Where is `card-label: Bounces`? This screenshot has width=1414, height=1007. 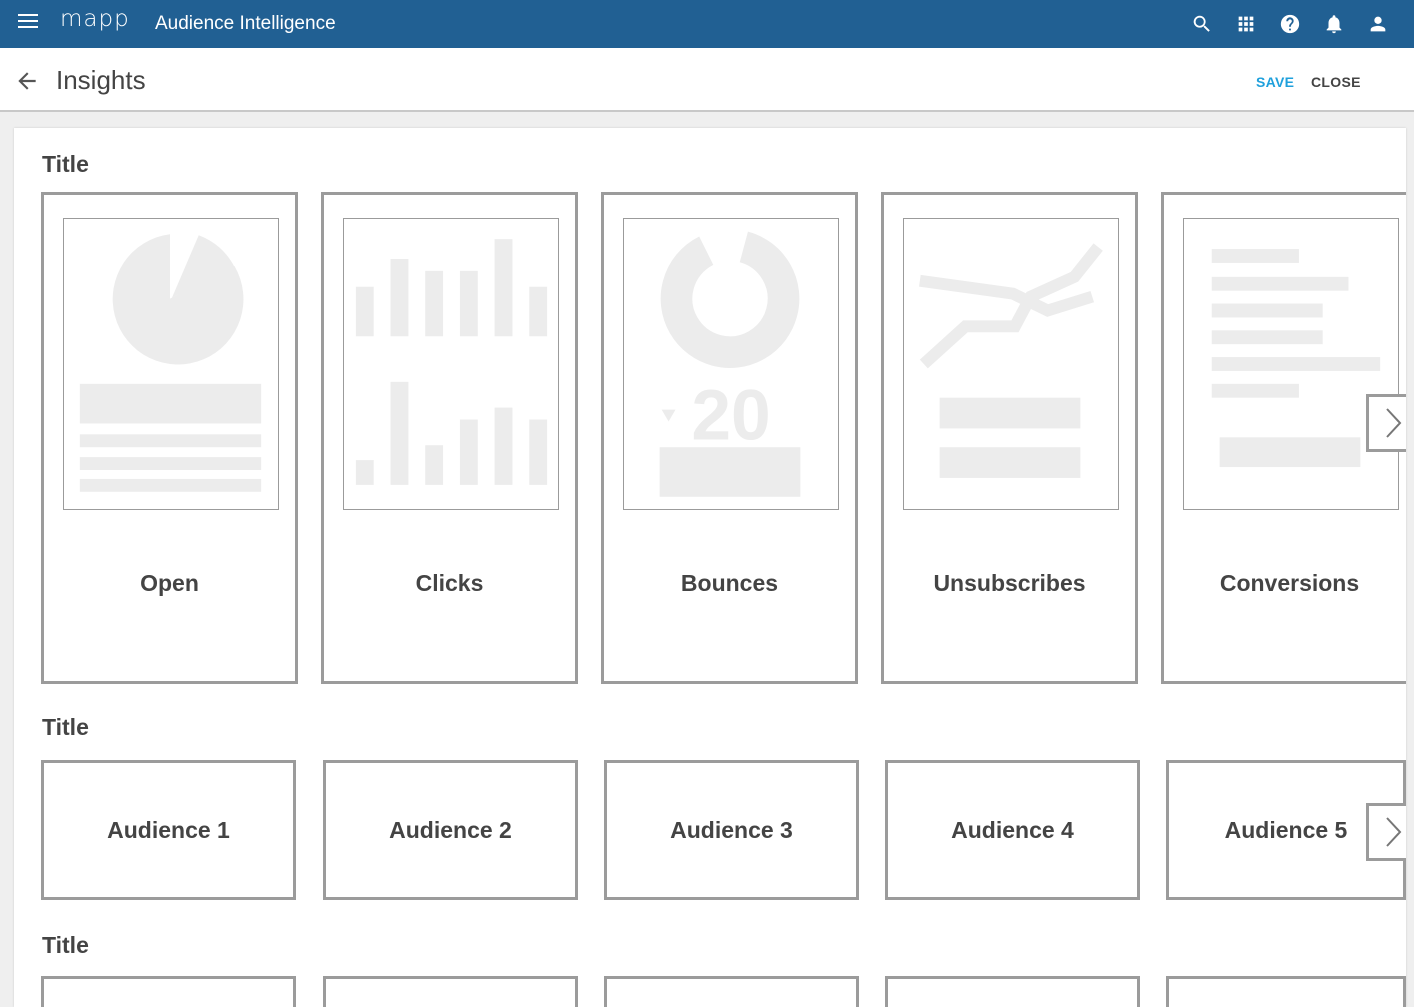
card-label: Bounces is located at coordinates (729, 583).